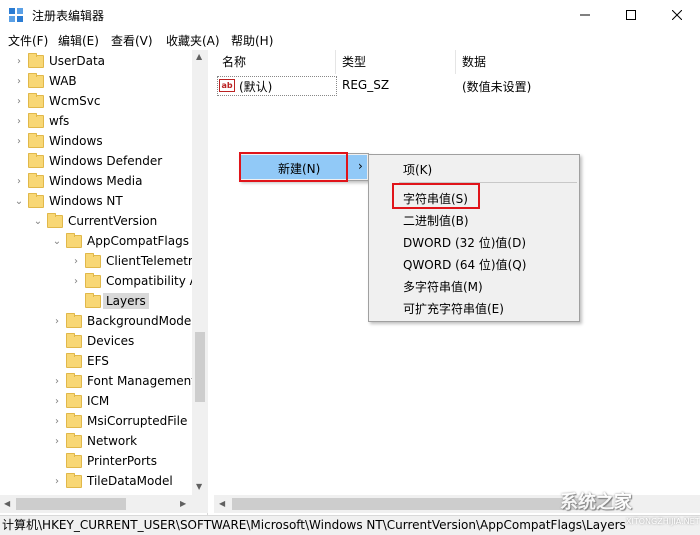 Image resolution: width=700 pixels, height=535 pixels. I want to click on menu-file: 文件(F), so click(28, 40).